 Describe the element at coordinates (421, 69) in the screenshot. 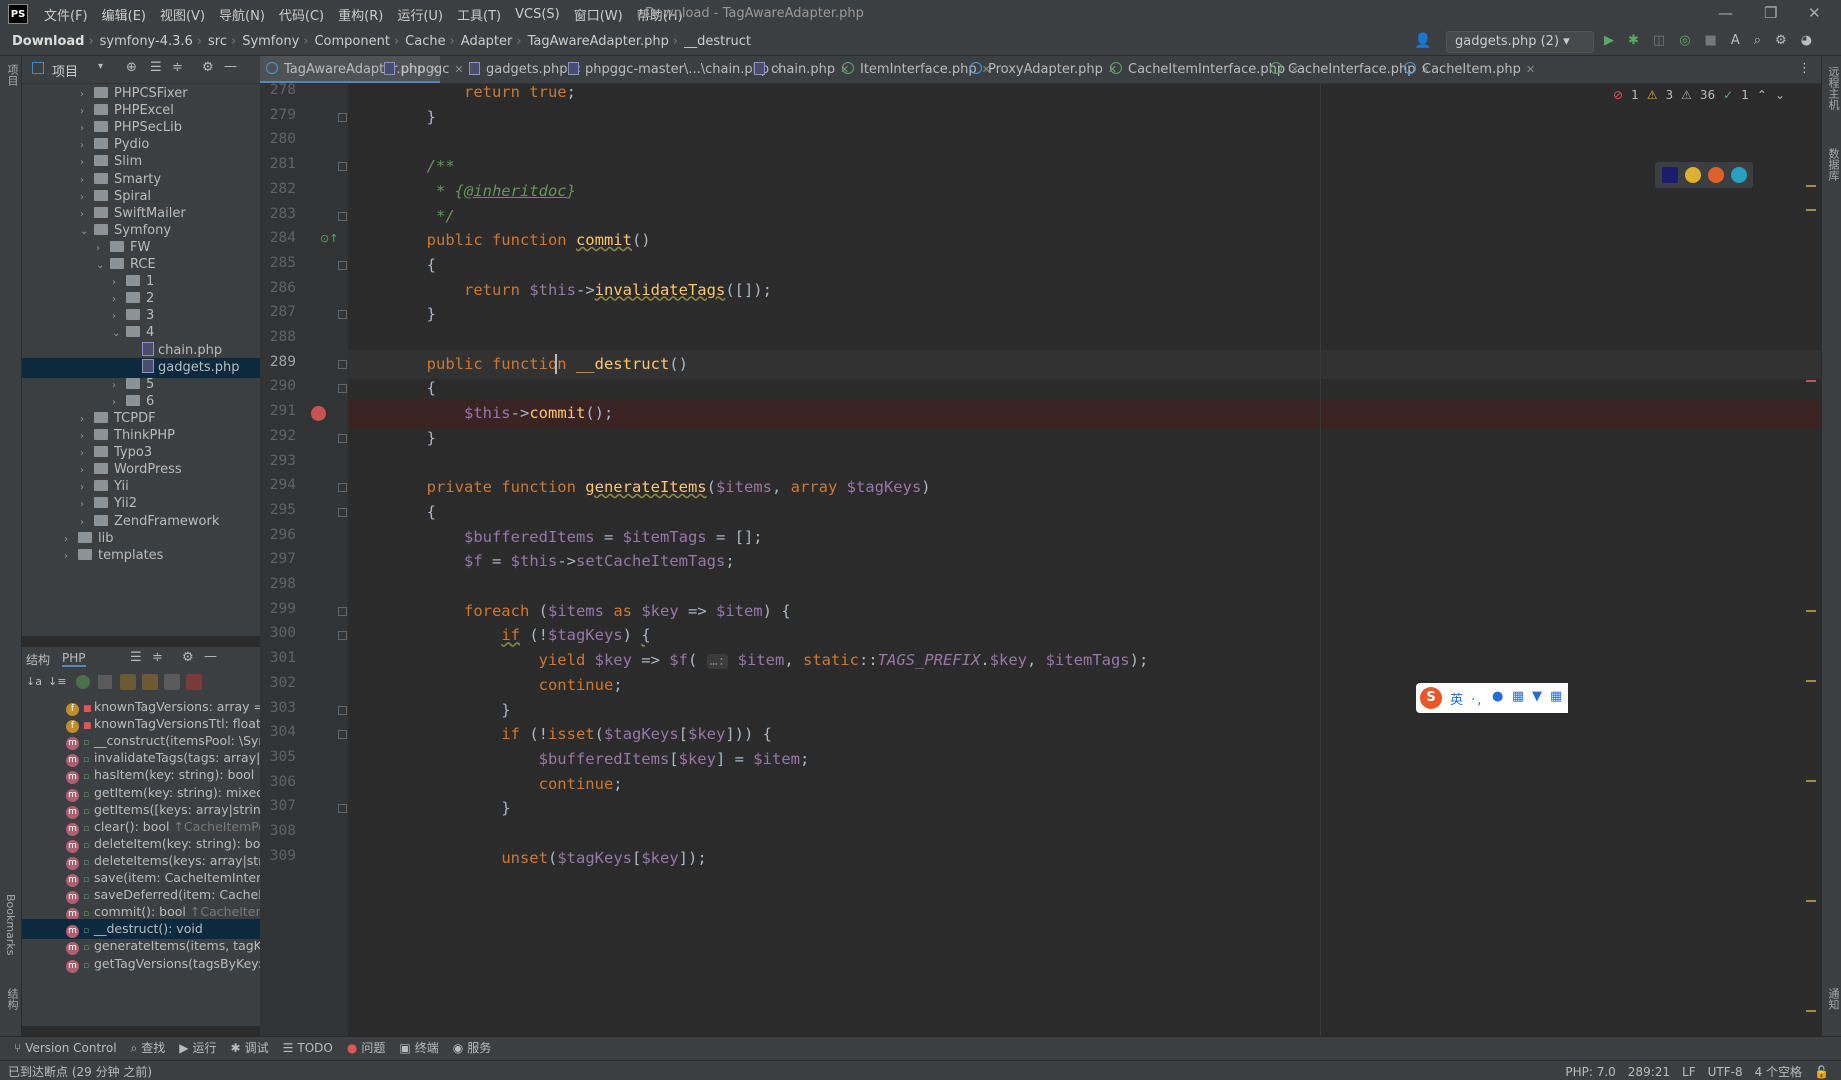

I see `tab-file: phpggc ✕` at that location.